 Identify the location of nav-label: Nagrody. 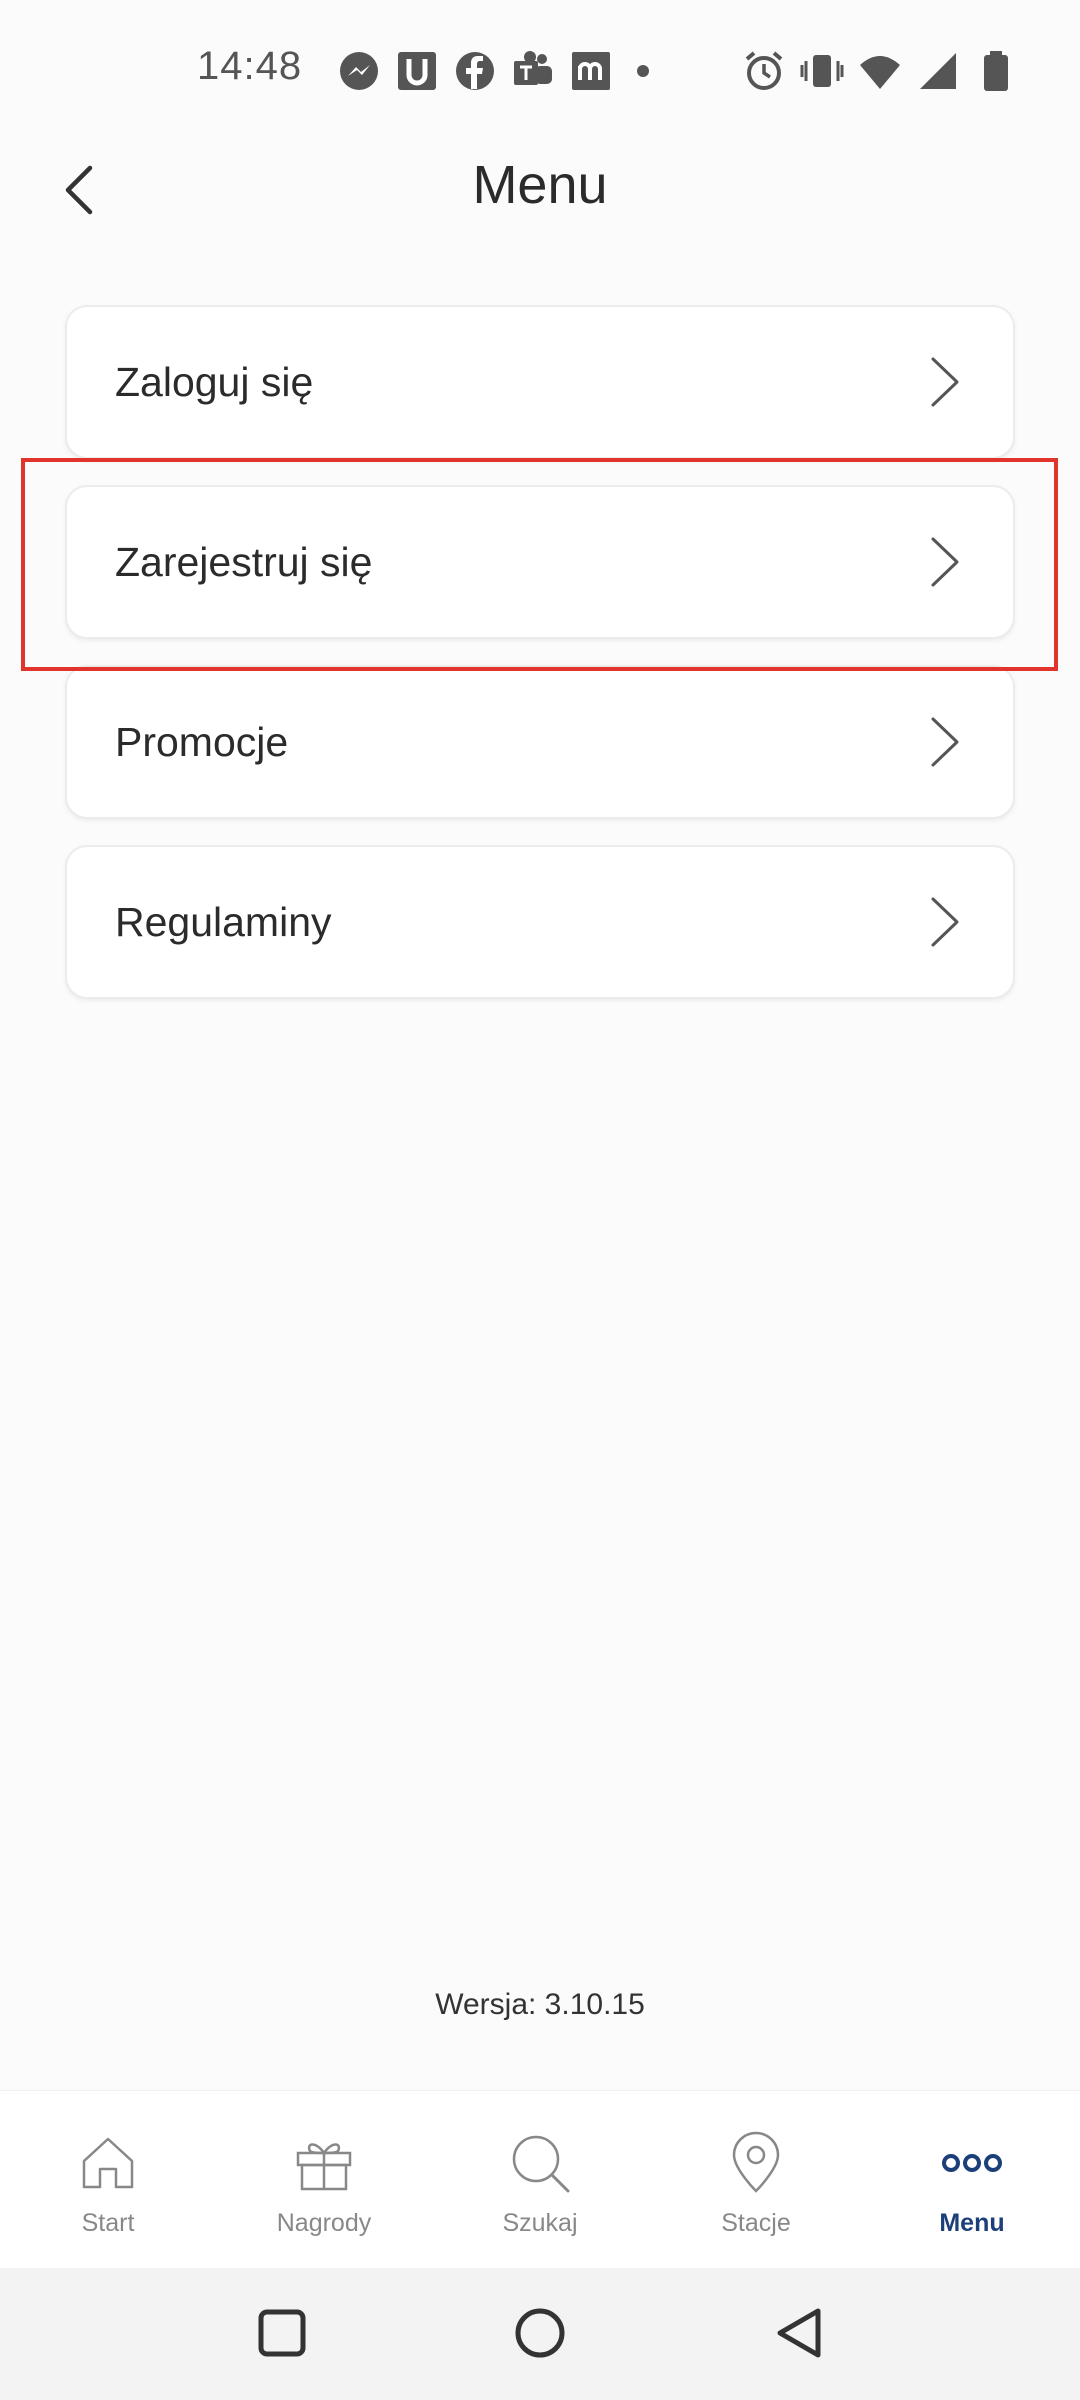
(324, 2223).